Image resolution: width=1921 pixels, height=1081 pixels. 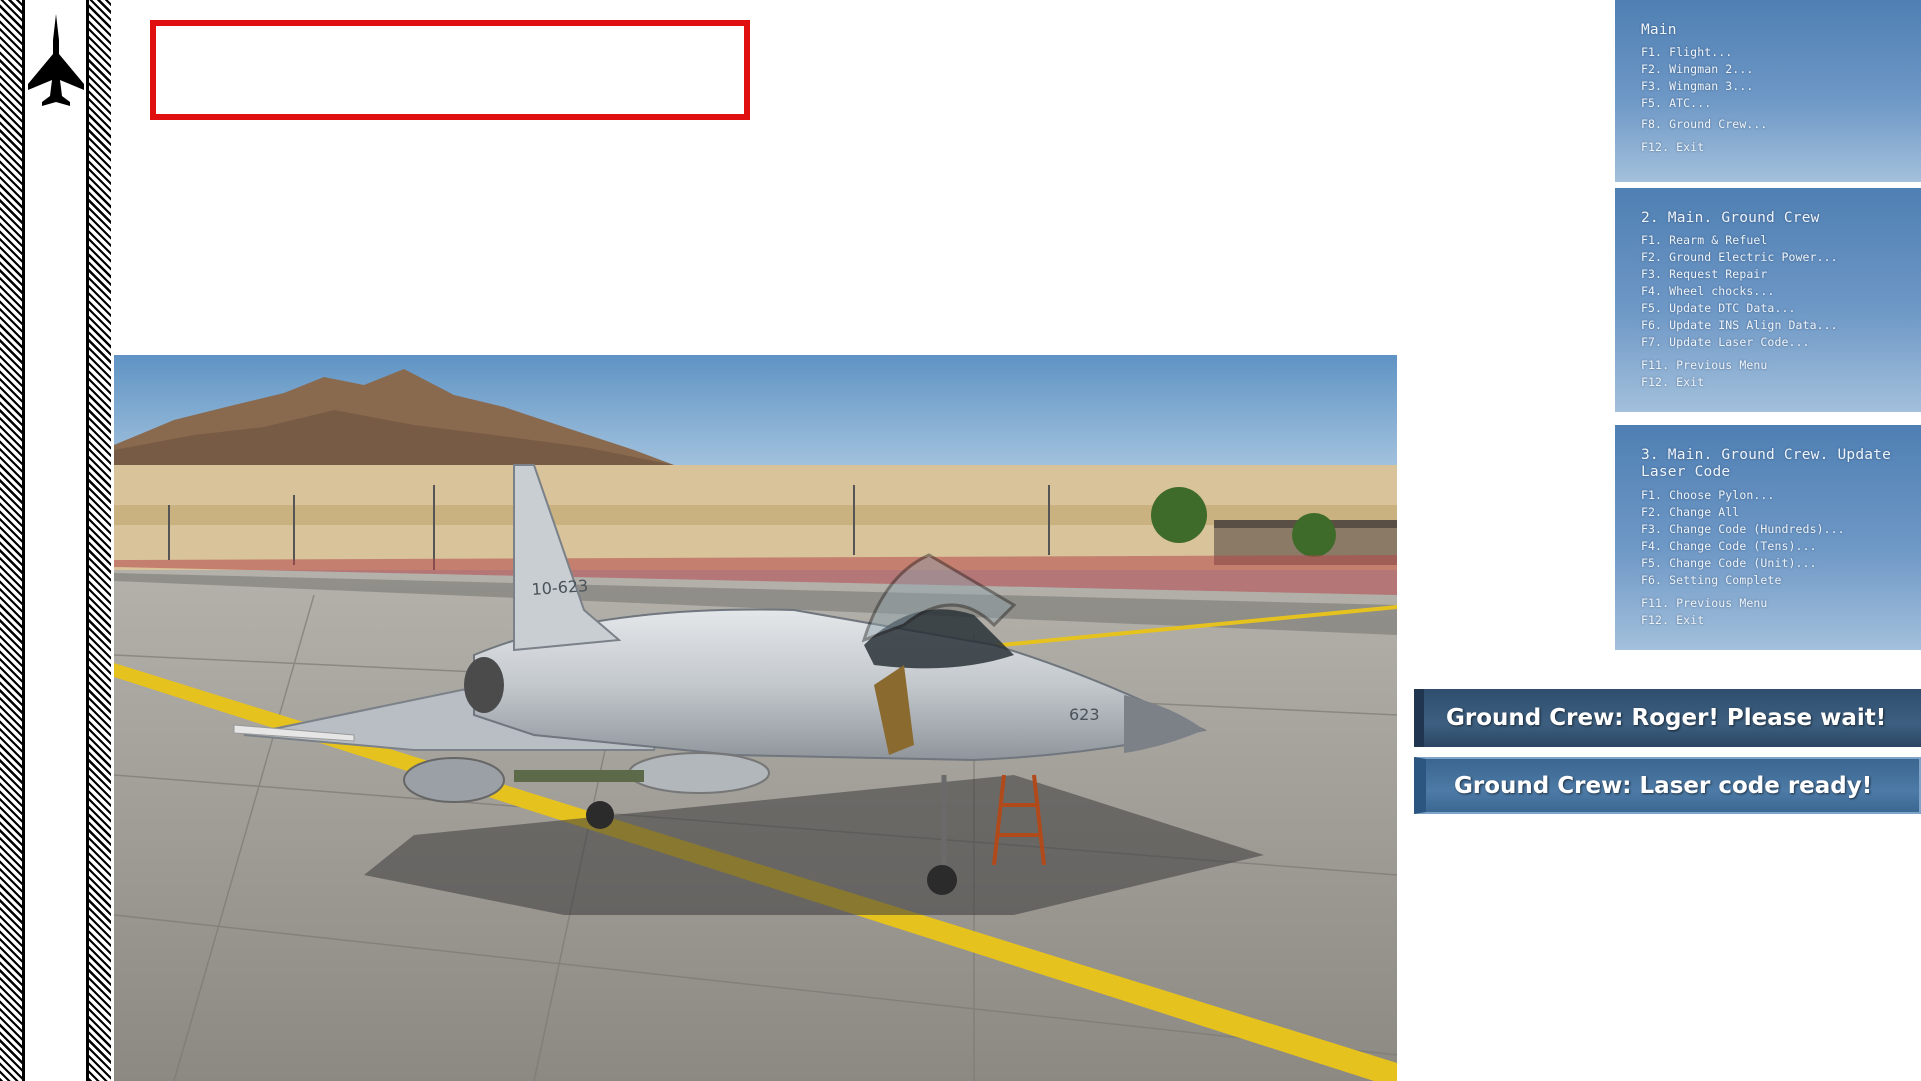 What do you see at coordinates (1659, 30) in the screenshot?
I see `menu-title: Main` at bounding box center [1659, 30].